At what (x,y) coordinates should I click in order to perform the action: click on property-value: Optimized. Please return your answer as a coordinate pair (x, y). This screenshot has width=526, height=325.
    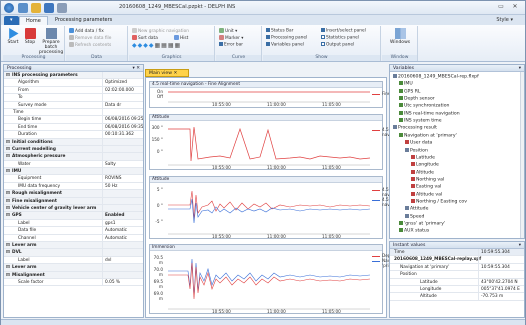
    Looking at the image, I should click on (122, 82).